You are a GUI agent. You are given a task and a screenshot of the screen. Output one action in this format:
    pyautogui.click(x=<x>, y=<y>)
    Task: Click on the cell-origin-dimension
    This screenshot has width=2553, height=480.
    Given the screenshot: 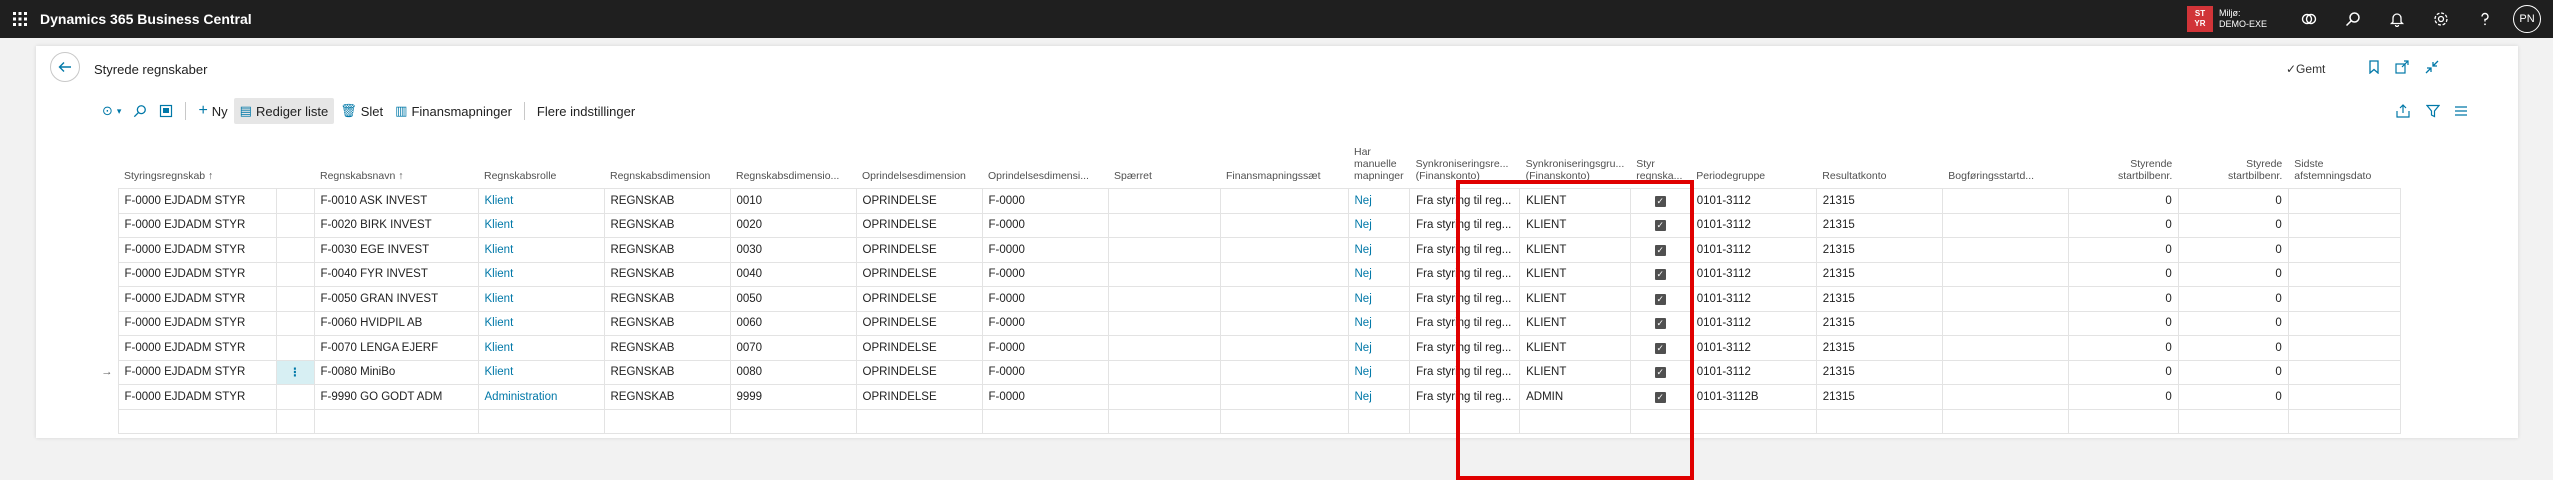 What is the action you would take?
    pyautogui.click(x=919, y=421)
    